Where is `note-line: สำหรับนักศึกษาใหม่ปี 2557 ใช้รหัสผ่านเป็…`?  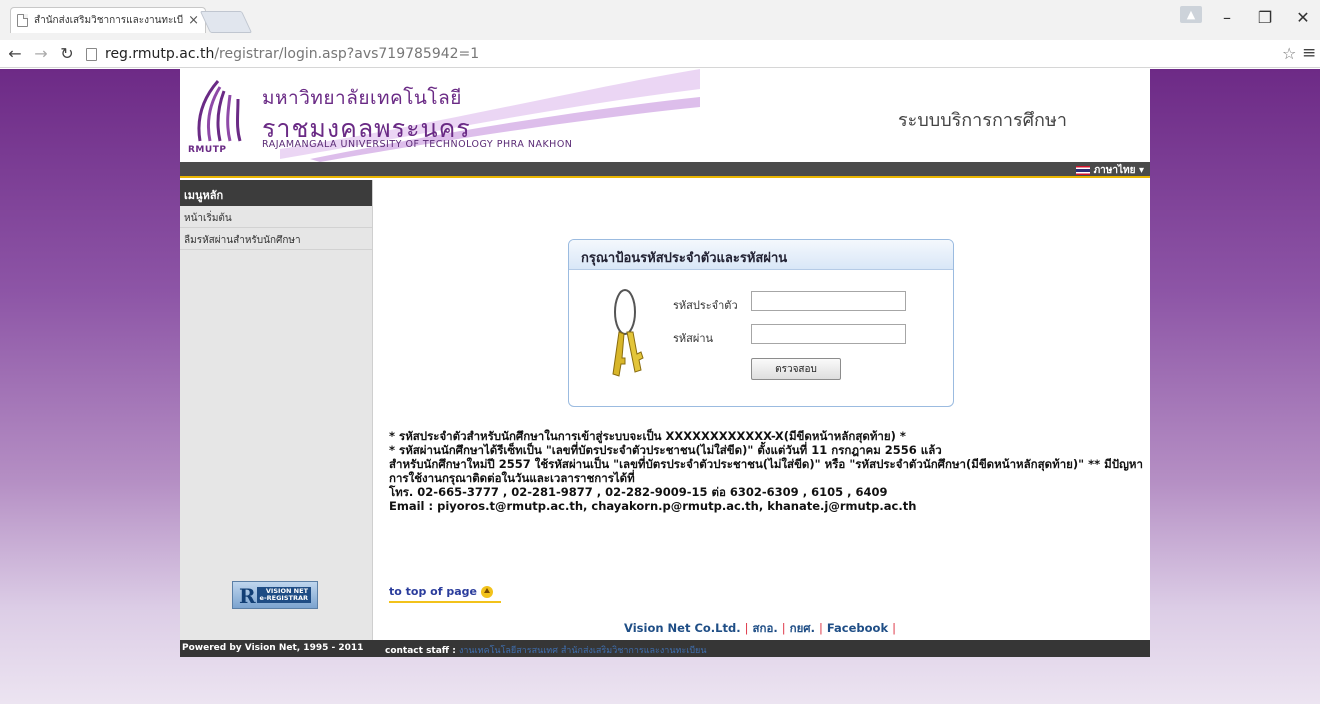 note-line: สำหรับนักศึกษาใหม่ปี 2557 ใช้รหัสผ่านเป็… is located at coordinates (766, 471).